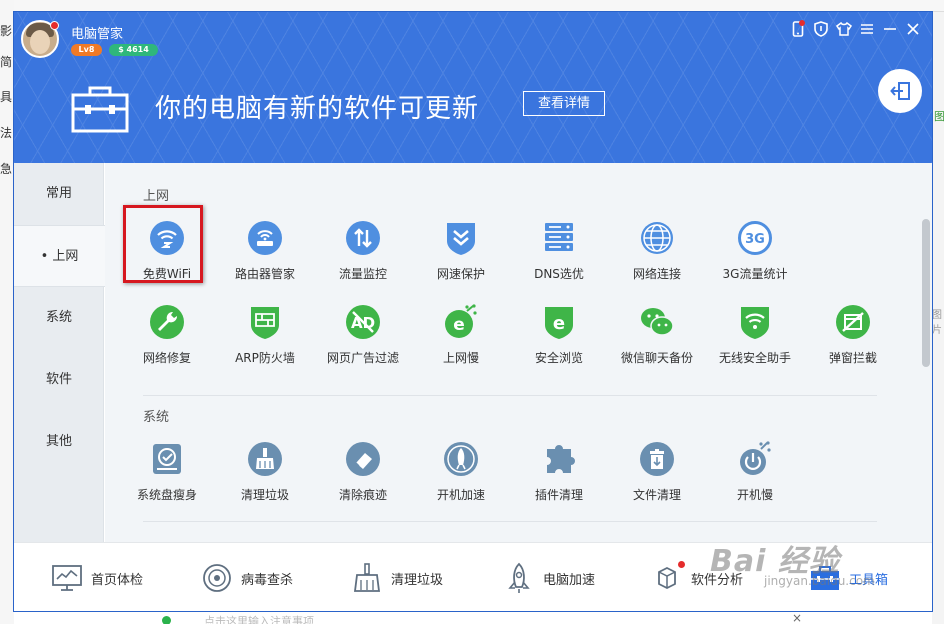 This screenshot has height=624, width=944. What do you see at coordinates (460, 274) in the screenshot?
I see `tool-label: 网速保护` at bounding box center [460, 274].